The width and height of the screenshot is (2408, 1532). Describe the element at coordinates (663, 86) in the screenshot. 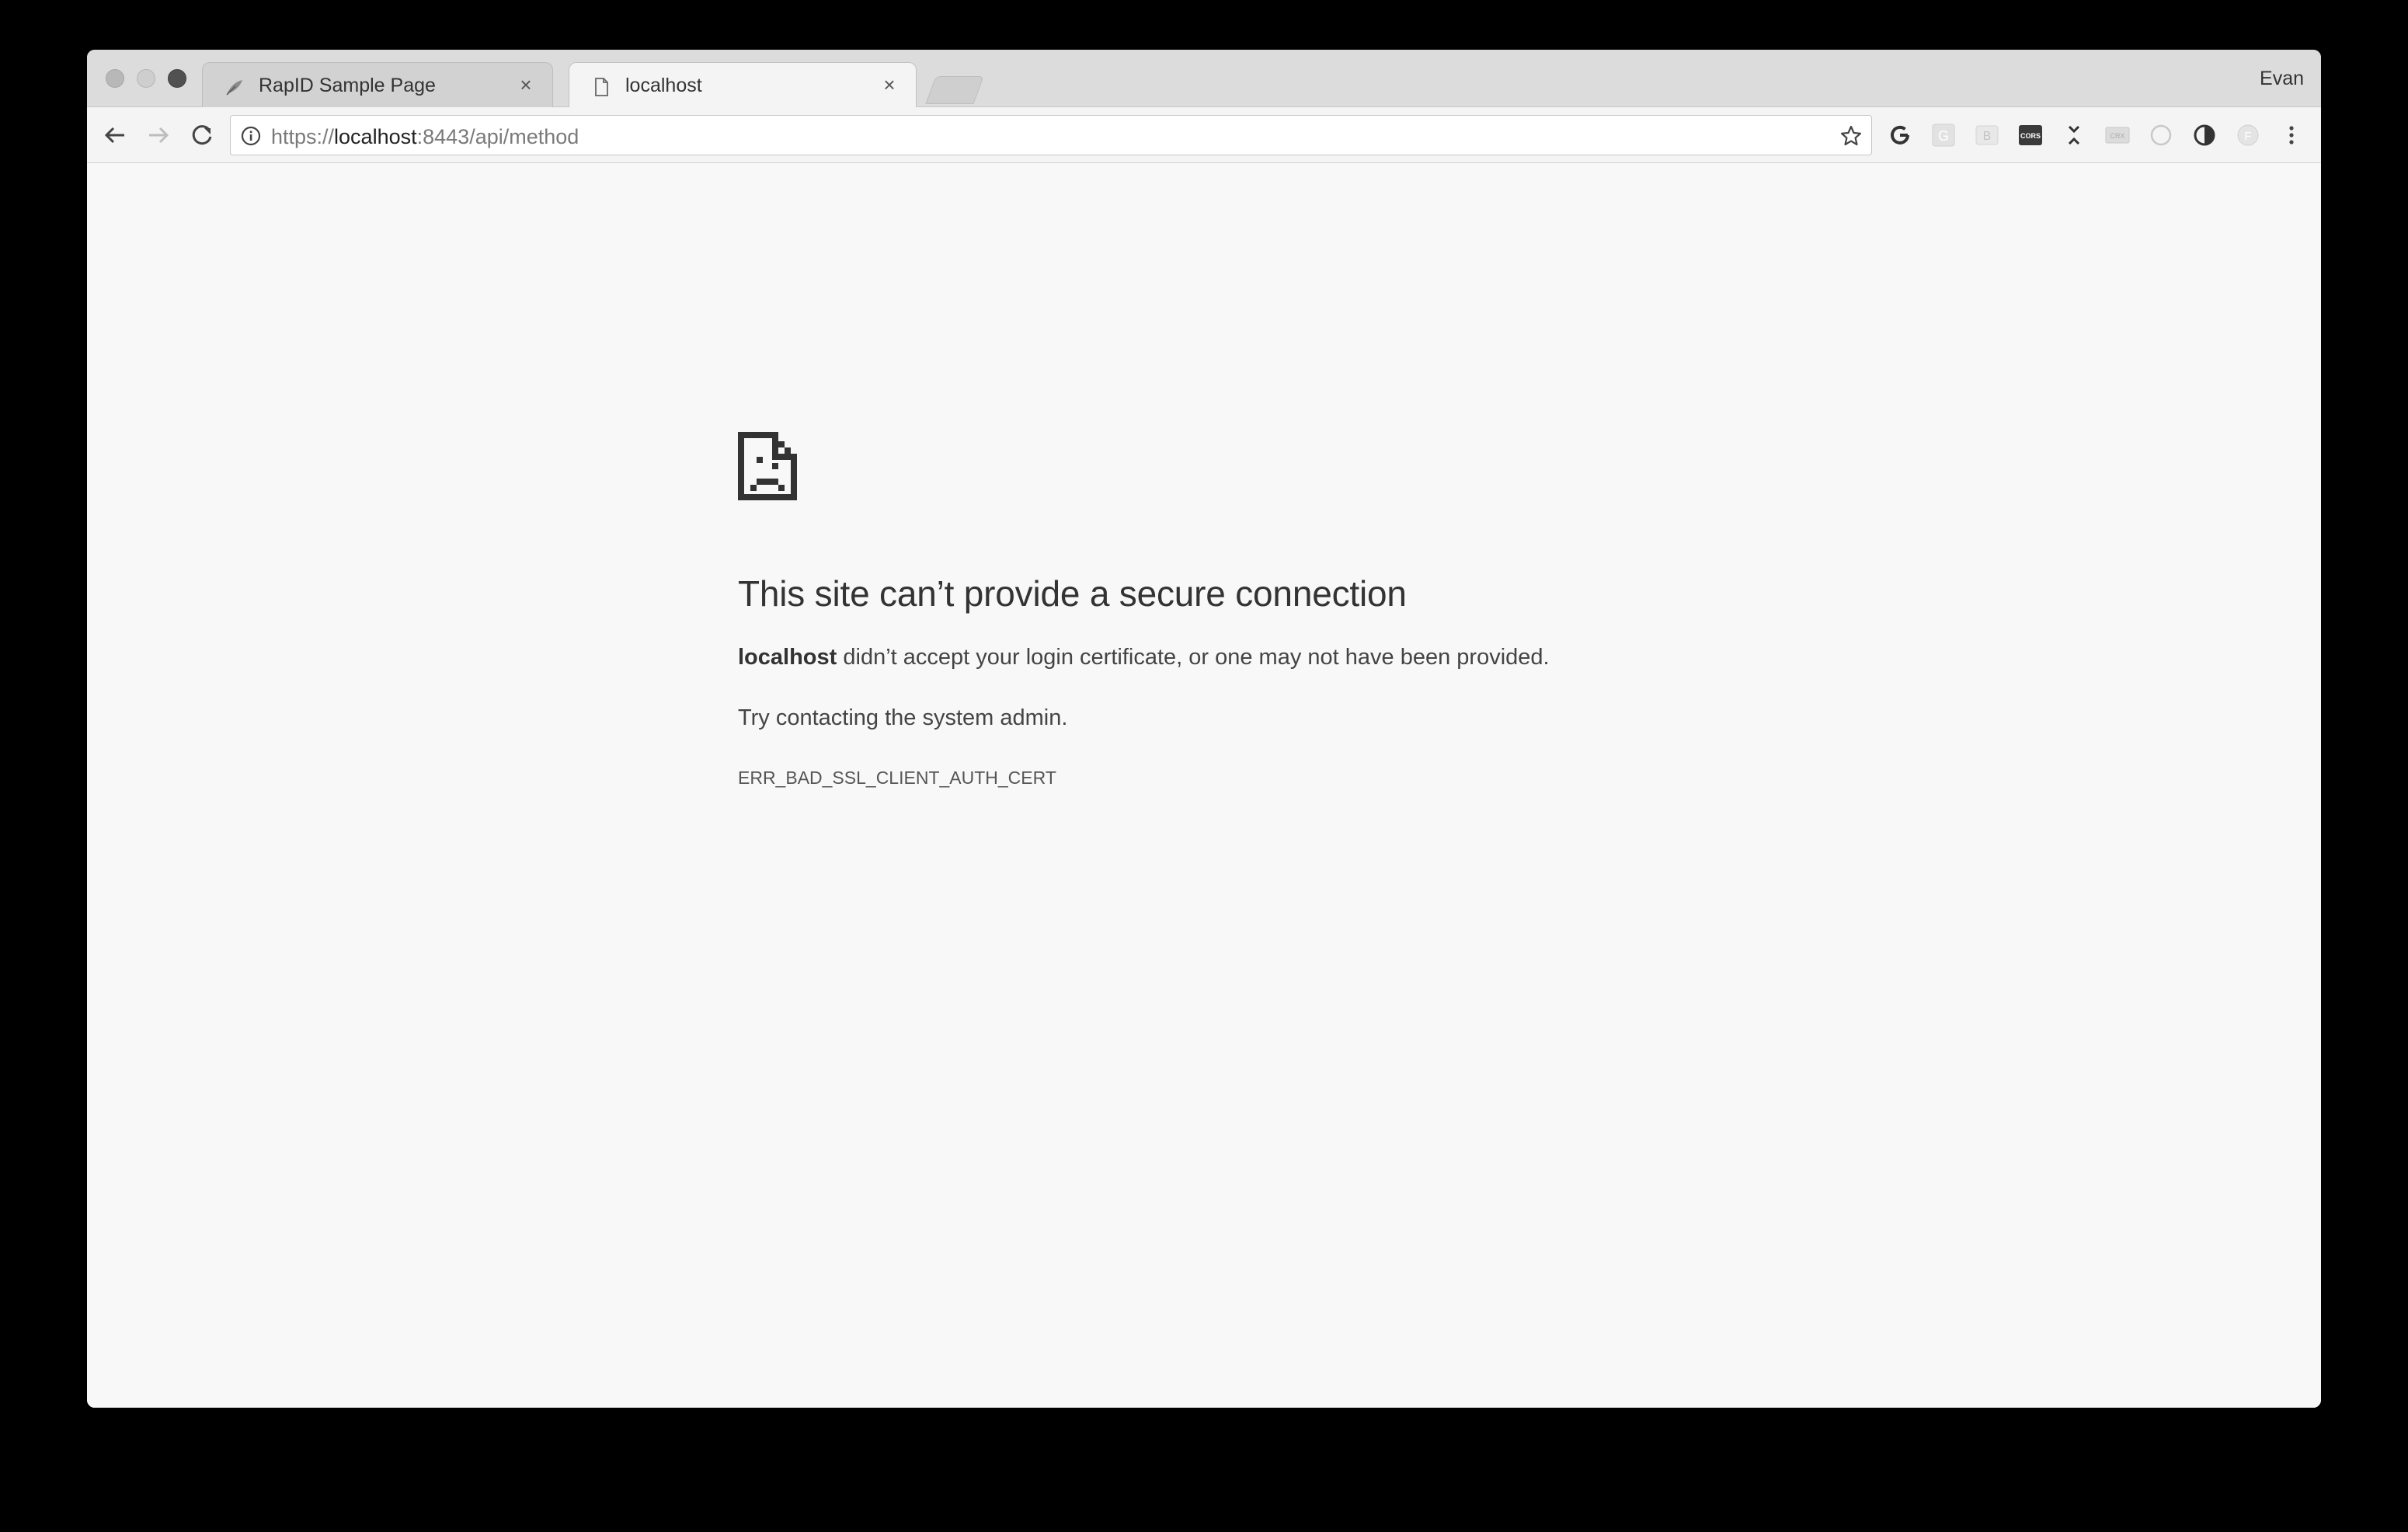

I see `tab-title: localhost` at that location.